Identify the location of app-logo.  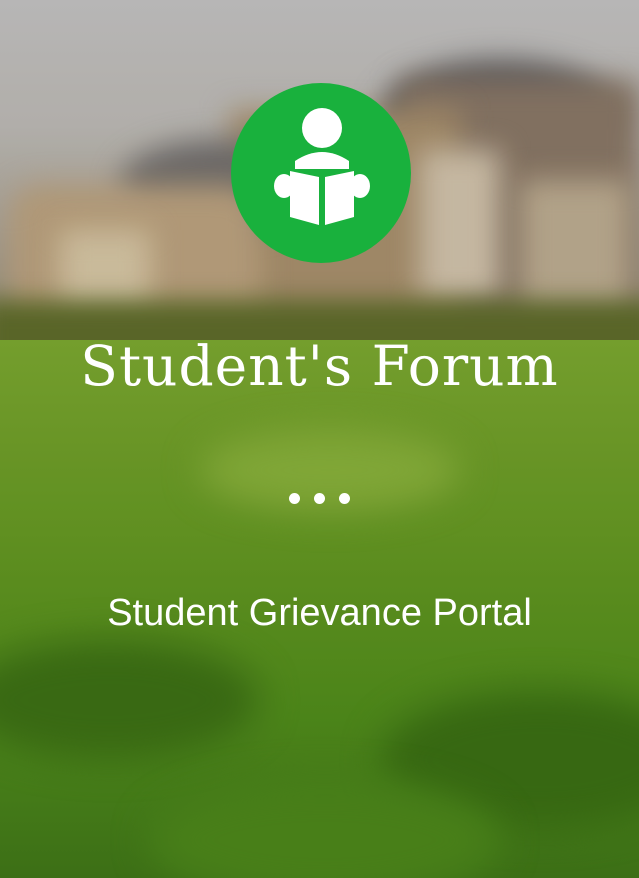
(321, 173).